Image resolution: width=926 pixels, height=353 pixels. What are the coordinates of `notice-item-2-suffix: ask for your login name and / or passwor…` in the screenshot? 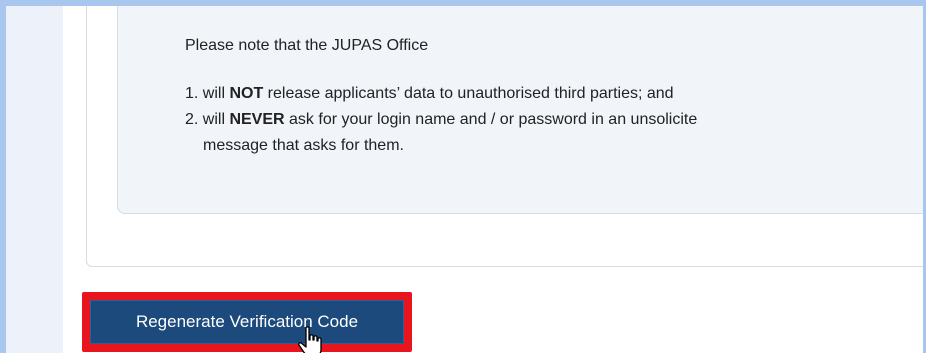 It's located at (491, 119).